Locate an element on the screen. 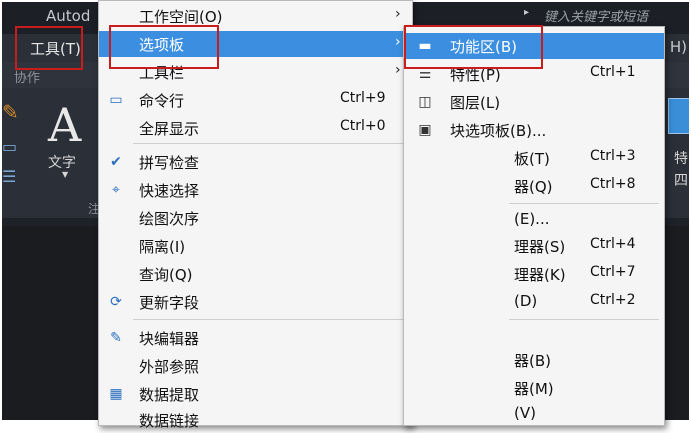 The height and width of the screenshot is (433, 691). menu-item-label: 更新字段 is located at coordinates (169, 303).